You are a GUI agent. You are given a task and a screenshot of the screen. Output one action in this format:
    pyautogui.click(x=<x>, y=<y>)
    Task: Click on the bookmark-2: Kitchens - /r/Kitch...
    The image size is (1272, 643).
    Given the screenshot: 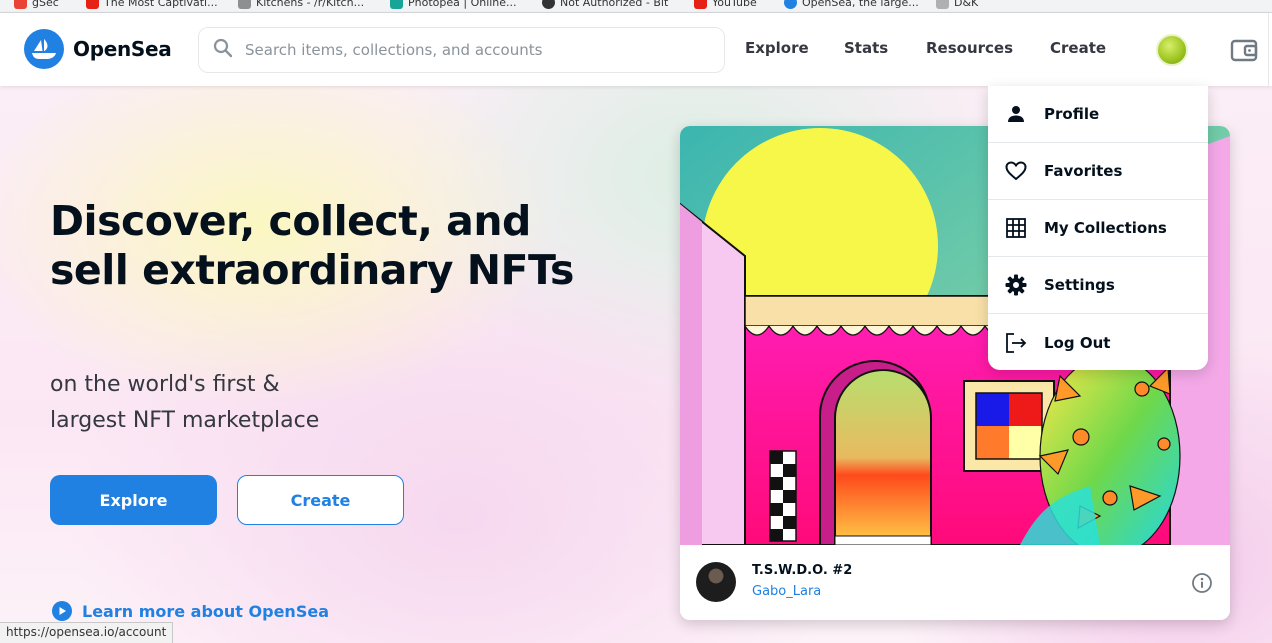 What is the action you would take?
    pyautogui.click(x=301, y=4)
    